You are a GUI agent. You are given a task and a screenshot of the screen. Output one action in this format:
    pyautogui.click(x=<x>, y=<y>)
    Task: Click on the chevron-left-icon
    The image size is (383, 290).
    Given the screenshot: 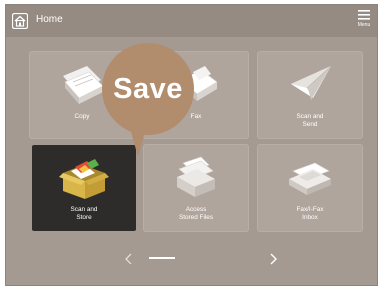 What is the action you would take?
    pyautogui.click(x=129, y=259)
    